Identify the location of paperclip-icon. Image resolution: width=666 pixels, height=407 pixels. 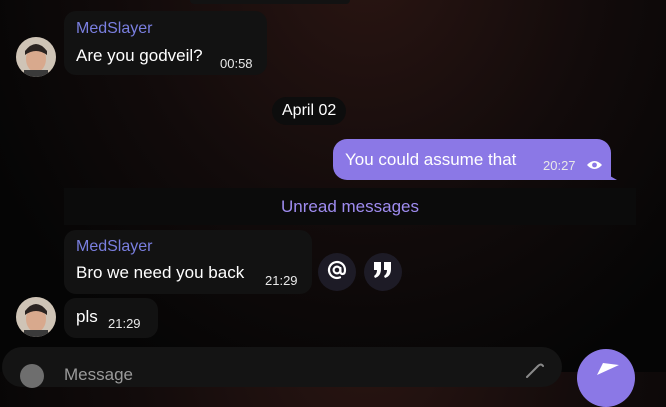
(534, 373).